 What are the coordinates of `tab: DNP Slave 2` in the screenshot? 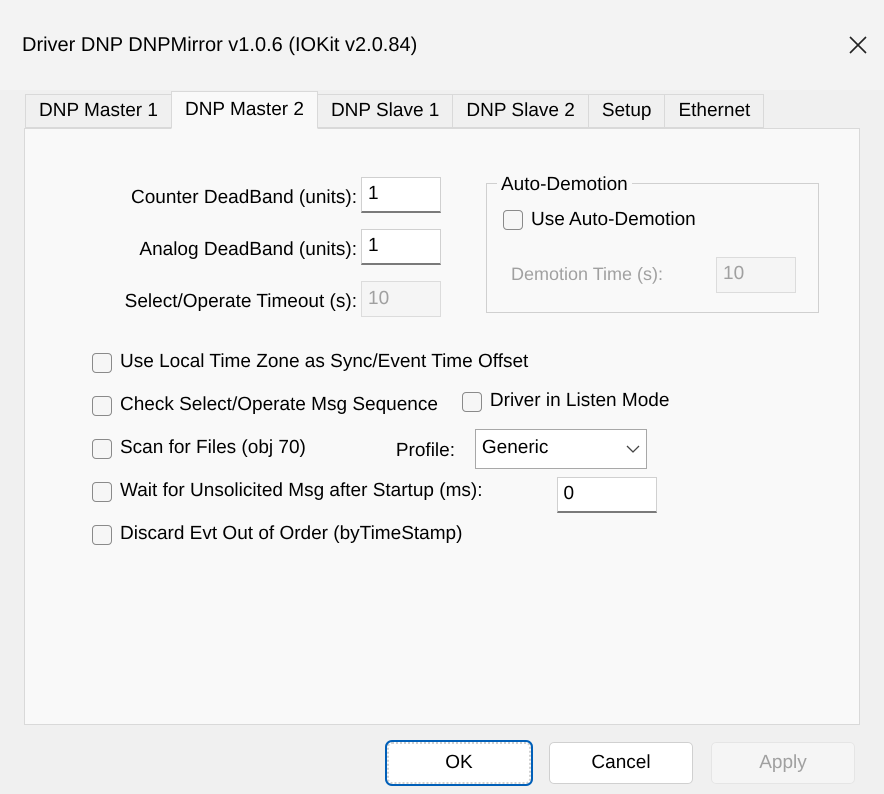 It's located at (520, 111).